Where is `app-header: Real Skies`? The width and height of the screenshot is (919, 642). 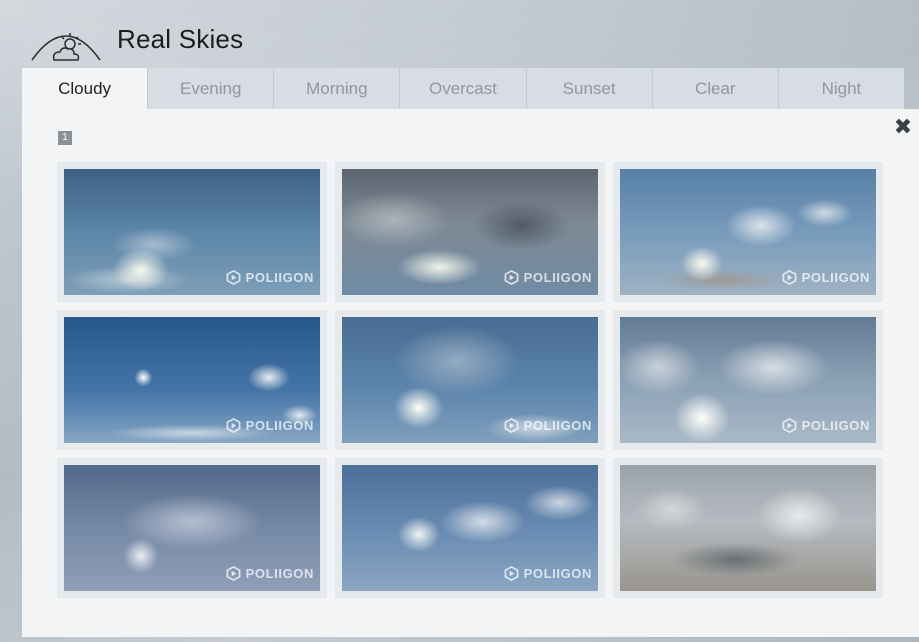 app-header: Real Skies is located at coordinates (459, 34).